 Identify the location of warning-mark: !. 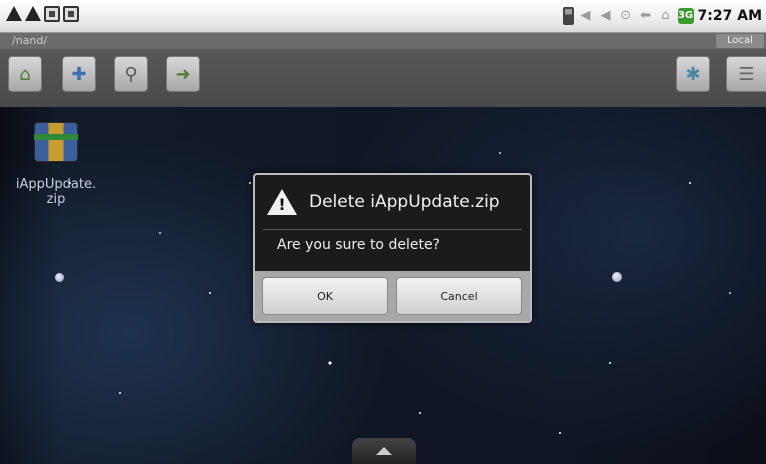
(282, 204).